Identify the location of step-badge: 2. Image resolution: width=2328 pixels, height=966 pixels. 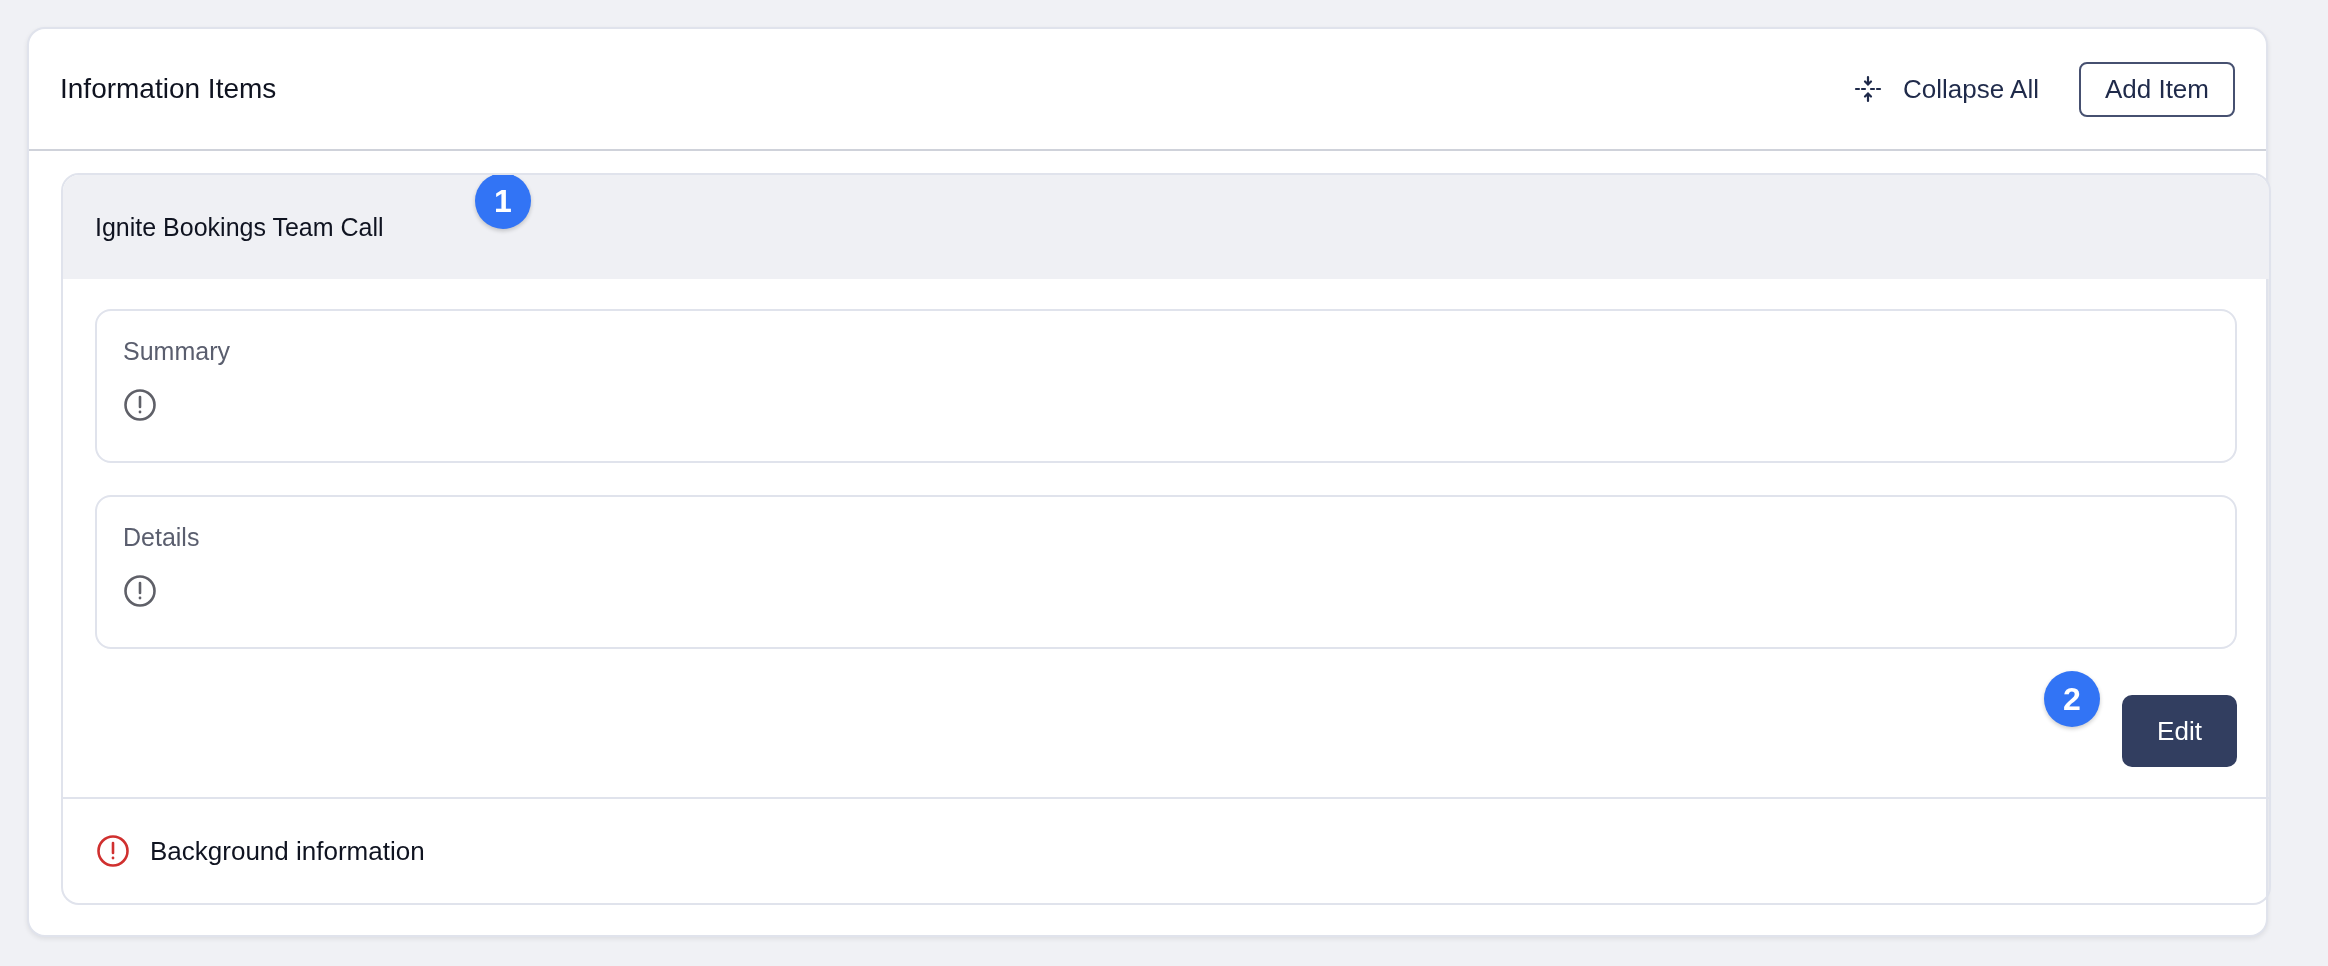
(2072, 699).